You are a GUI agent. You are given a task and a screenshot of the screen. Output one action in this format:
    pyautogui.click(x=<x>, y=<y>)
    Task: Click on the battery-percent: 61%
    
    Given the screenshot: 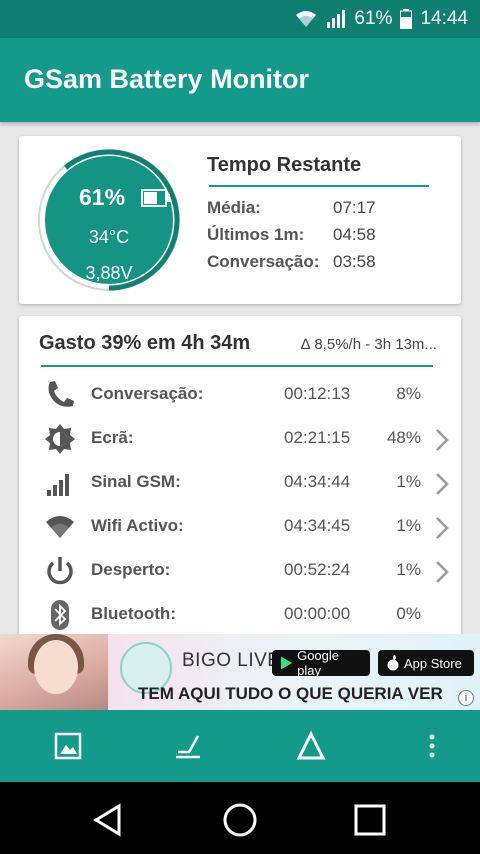 What is the action you would take?
    pyautogui.click(x=373, y=18)
    